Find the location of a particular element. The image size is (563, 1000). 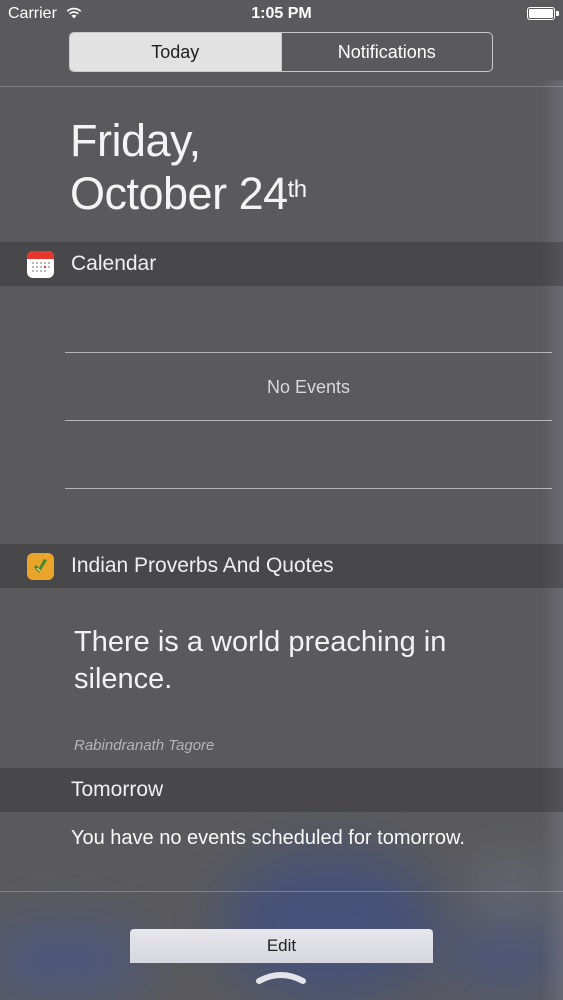

calendar-divider-middle is located at coordinates (308, 420).